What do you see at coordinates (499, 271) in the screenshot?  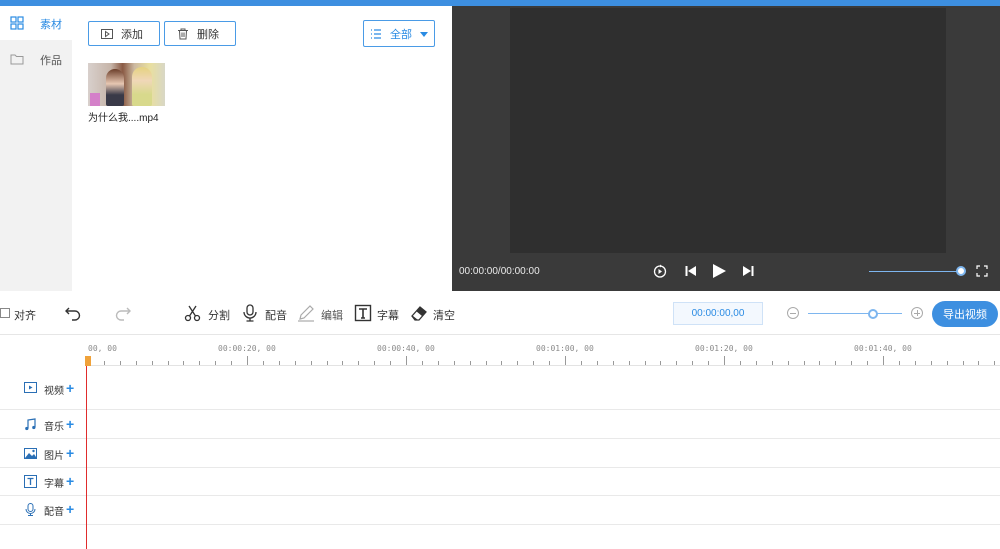 I see `playback-time: 00:00:00/00:00:00` at bounding box center [499, 271].